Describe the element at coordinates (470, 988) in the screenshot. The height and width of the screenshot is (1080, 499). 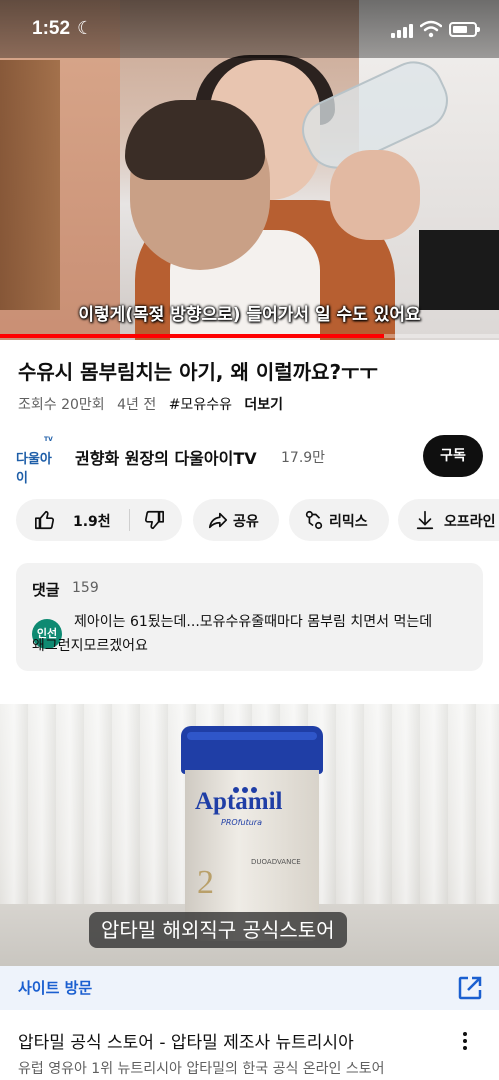
I see `external-link-icon` at that location.